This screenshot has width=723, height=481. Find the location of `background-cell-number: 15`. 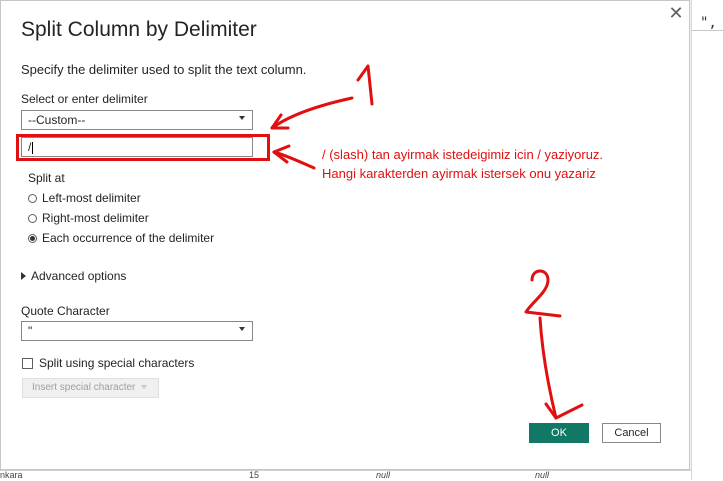

background-cell-number: 15 is located at coordinates (254, 475).